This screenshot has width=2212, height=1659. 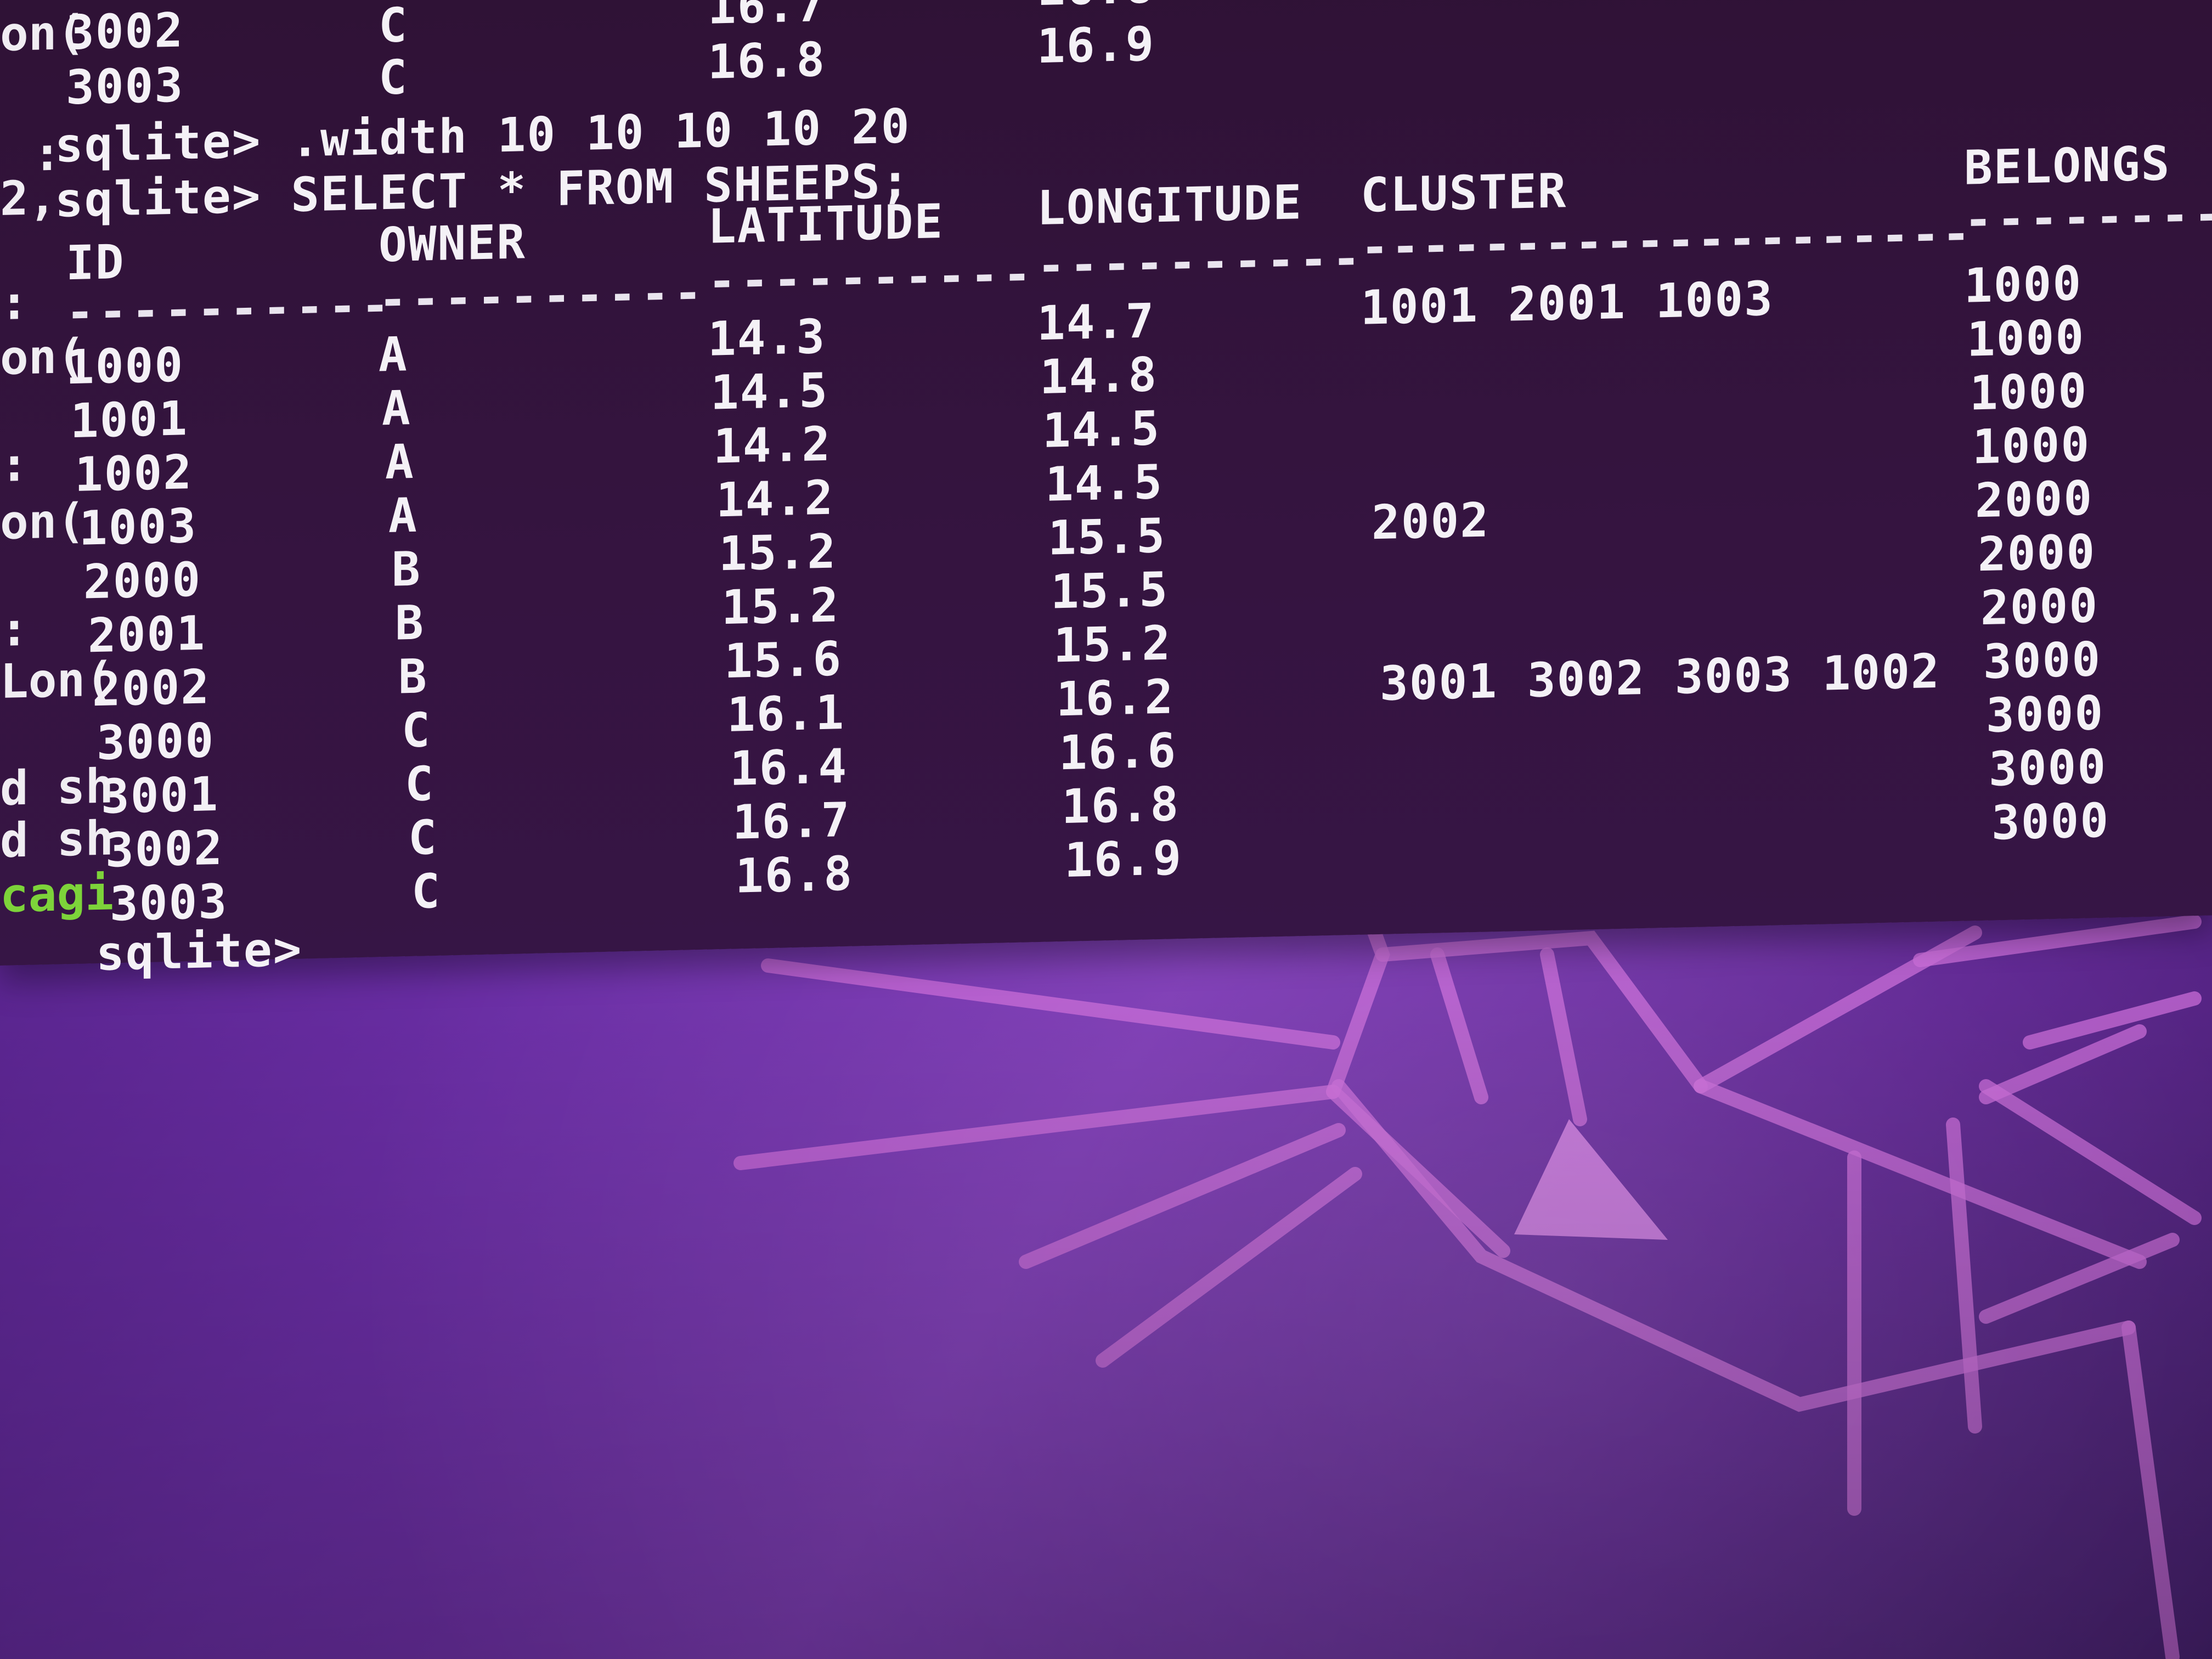 What do you see at coordinates (156, 742) in the screenshot?
I see `cell-id: 3000` at bounding box center [156, 742].